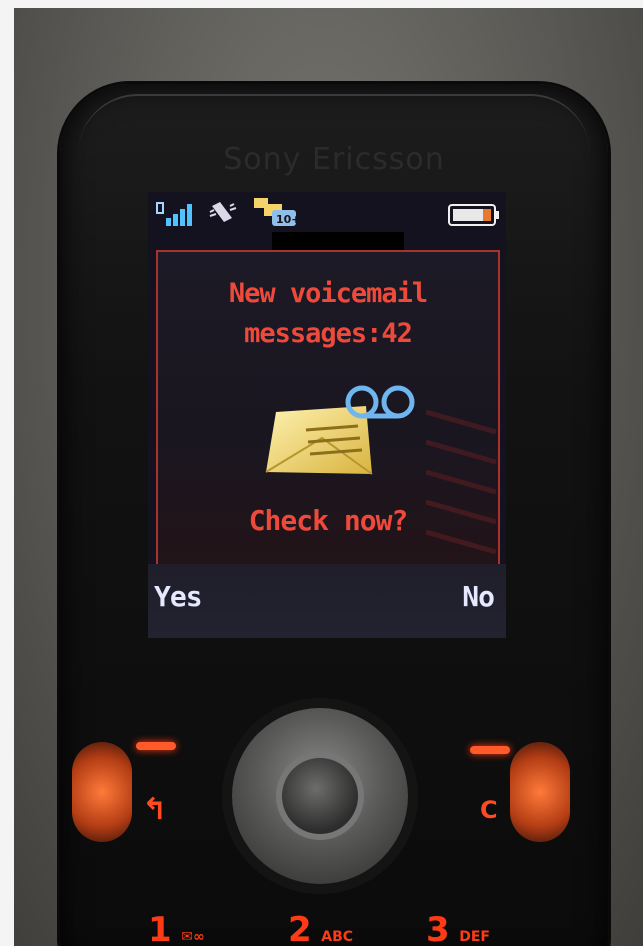 The image size is (643, 946). Describe the element at coordinates (540, 792) in the screenshot. I see `right-selection-key` at that location.